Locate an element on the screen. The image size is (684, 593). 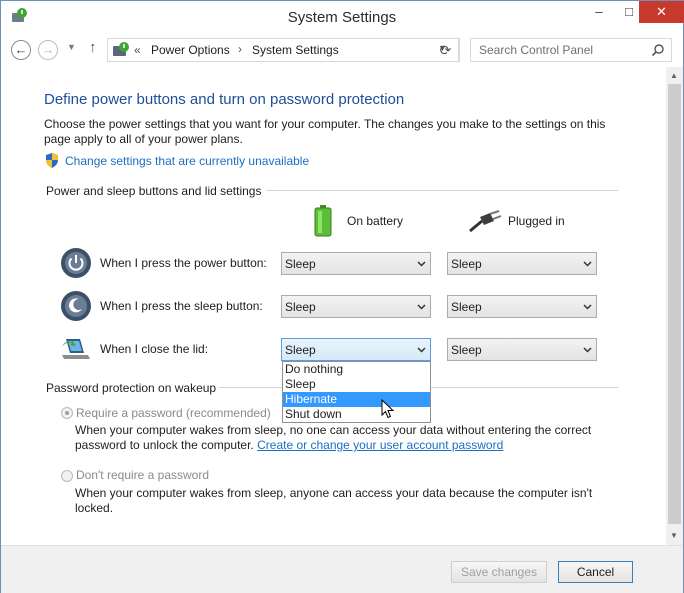
require-password-radio is located at coordinates (67, 413).